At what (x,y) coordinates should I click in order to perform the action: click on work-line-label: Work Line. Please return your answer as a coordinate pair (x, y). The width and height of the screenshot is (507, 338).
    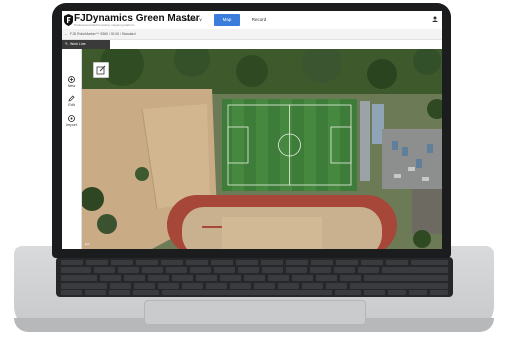
    Looking at the image, I should click on (77, 44).